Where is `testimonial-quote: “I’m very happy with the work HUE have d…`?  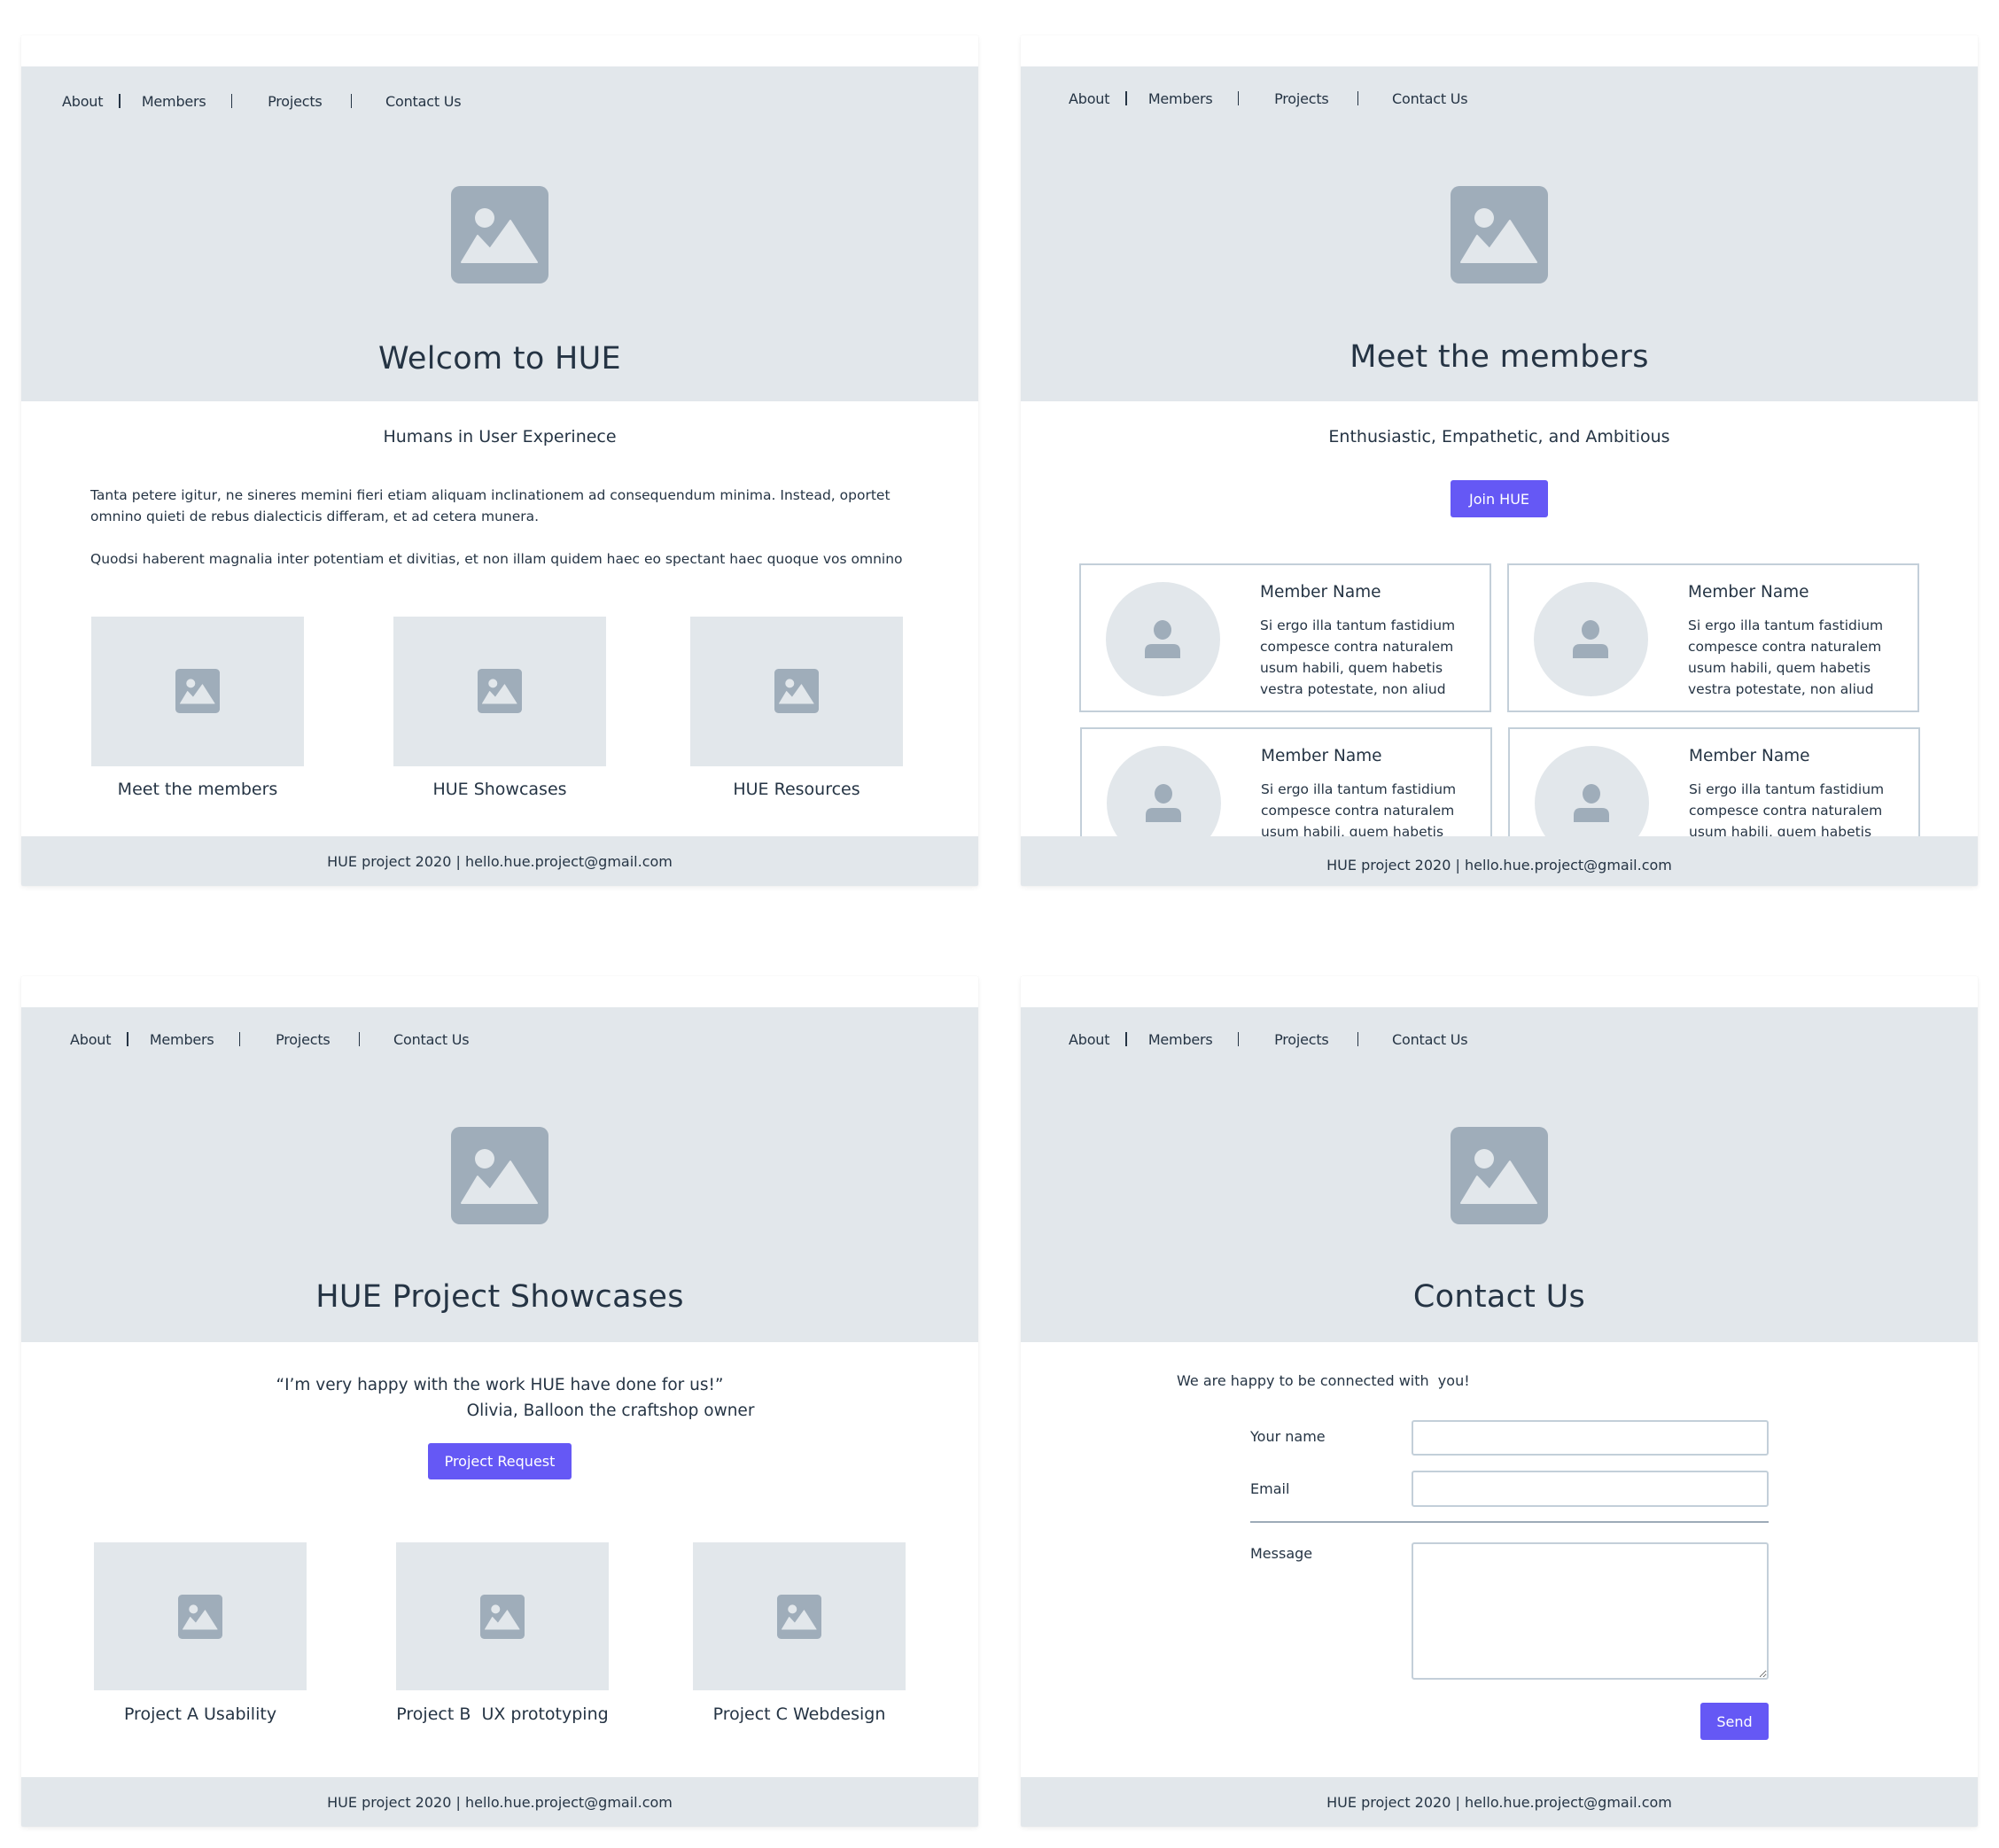 testimonial-quote: “I’m very happy with the work HUE have d… is located at coordinates (500, 1385).